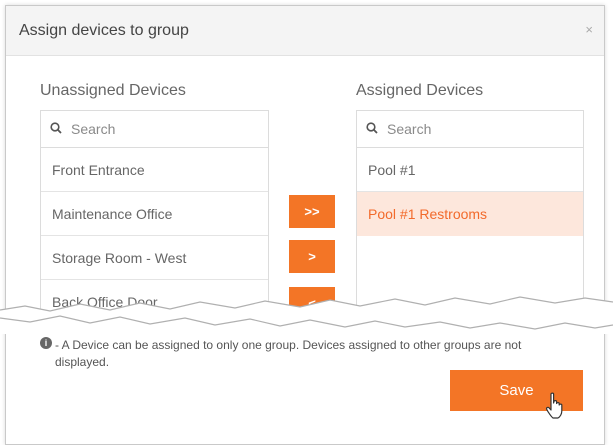  What do you see at coordinates (154, 170) in the screenshot?
I see `list-item: Front Entrance` at bounding box center [154, 170].